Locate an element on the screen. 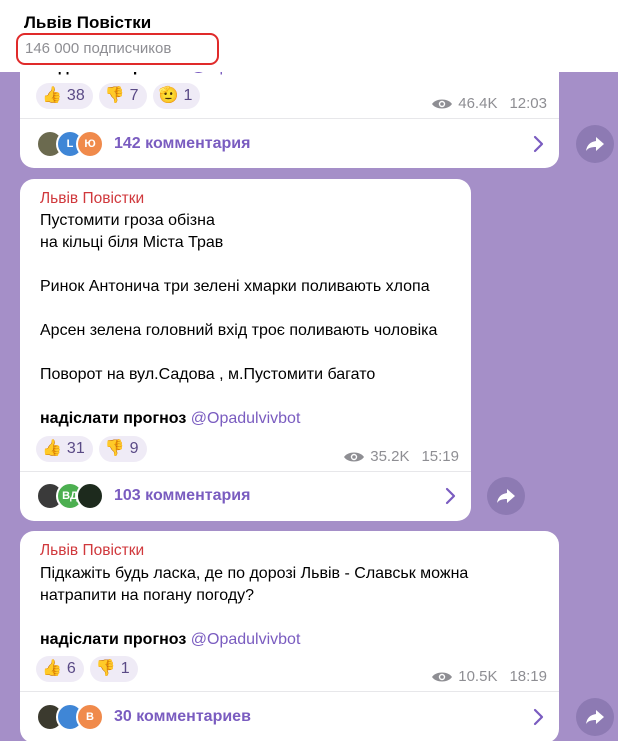 The height and width of the screenshot is (741, 618). reaction-count: 6 is located at coordinates (71, 668).